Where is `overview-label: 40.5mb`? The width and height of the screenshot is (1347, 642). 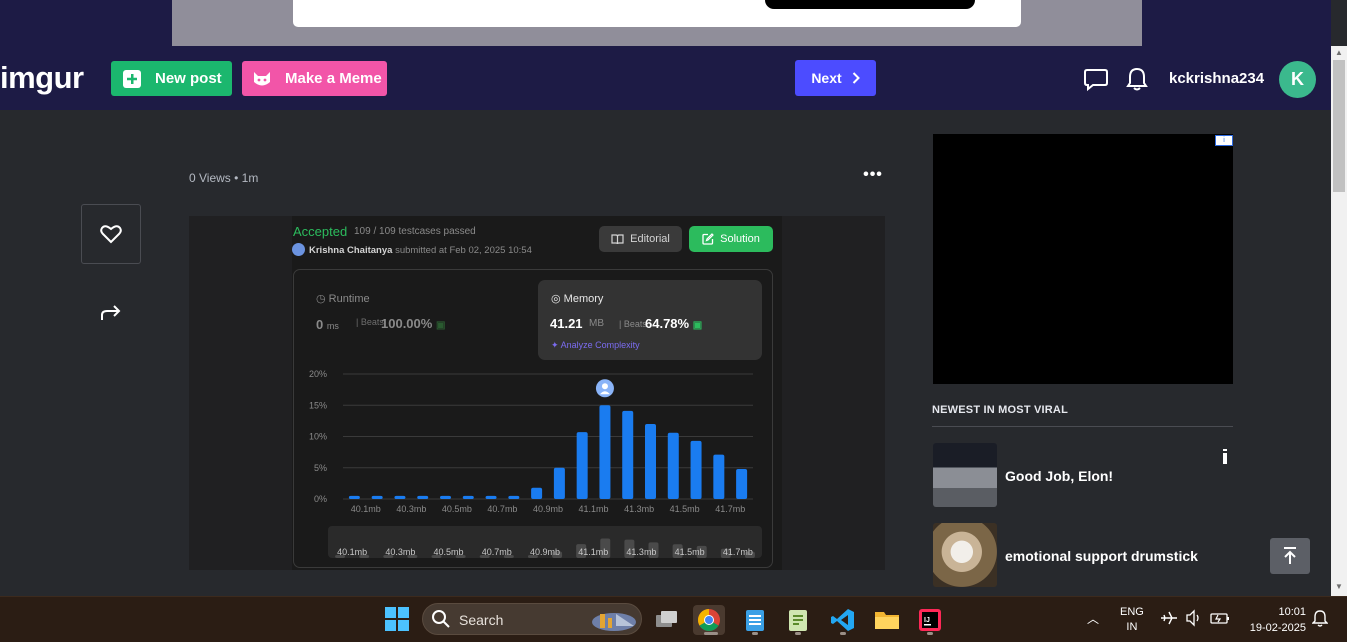
overview-label: 40.5mb is located at coordinates (449, 552).